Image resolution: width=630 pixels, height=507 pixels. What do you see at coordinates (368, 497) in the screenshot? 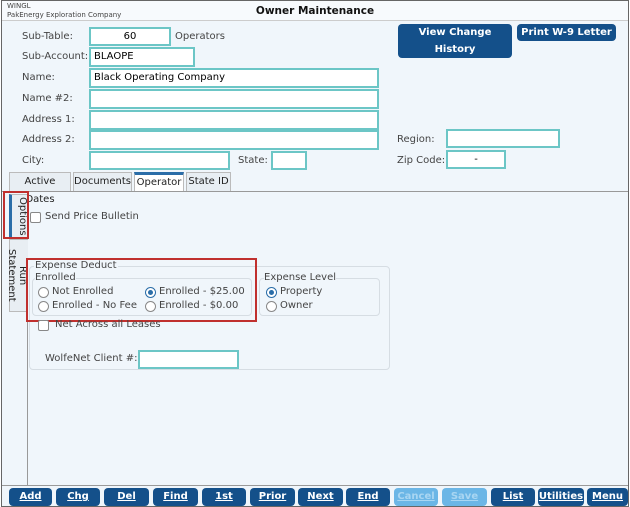
I see `end-button: End` at bounding box center [368, 497].